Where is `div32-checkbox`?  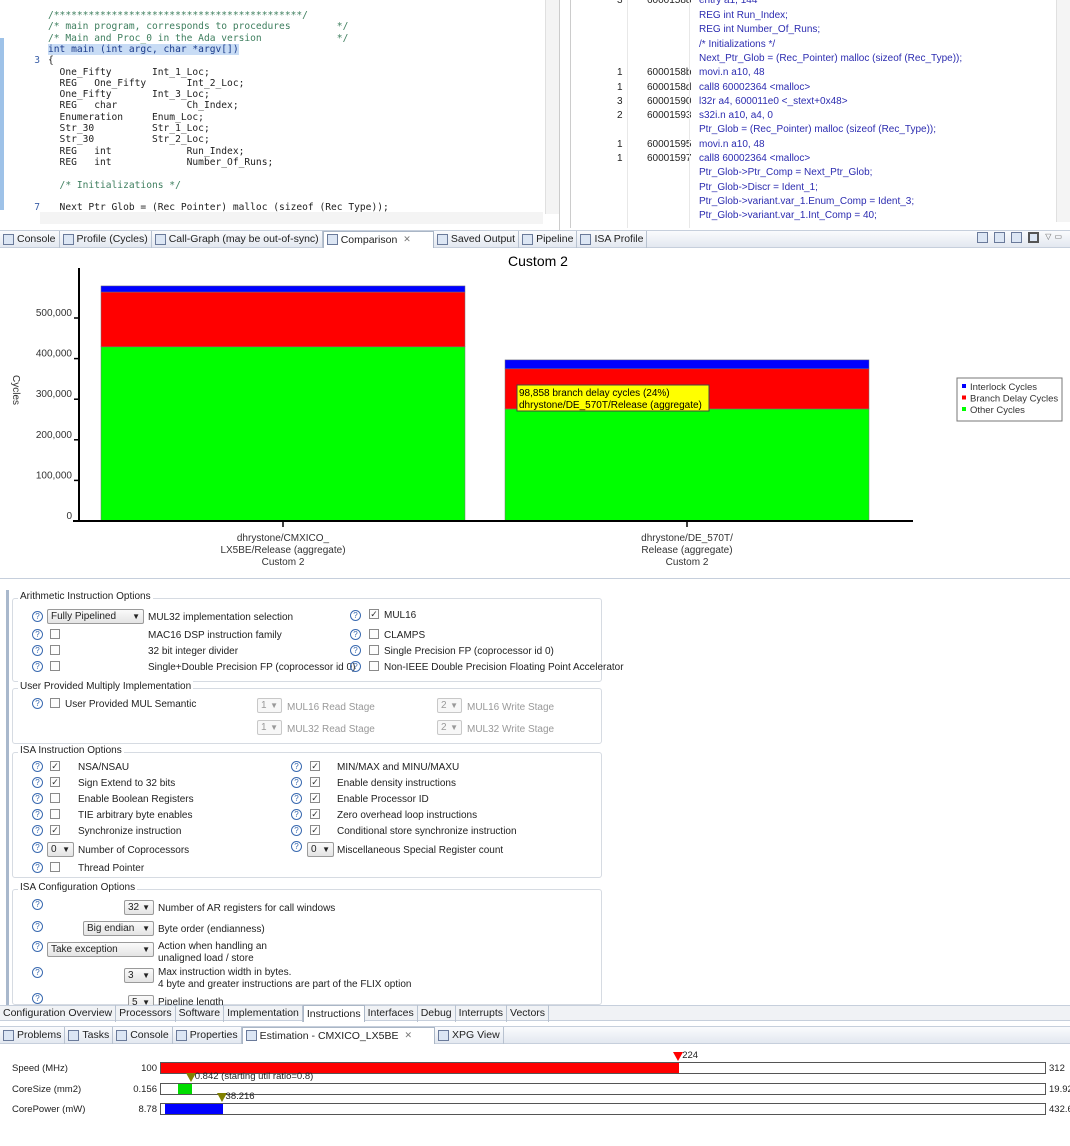
div32-checkbox is located at coordinates (55, 650).